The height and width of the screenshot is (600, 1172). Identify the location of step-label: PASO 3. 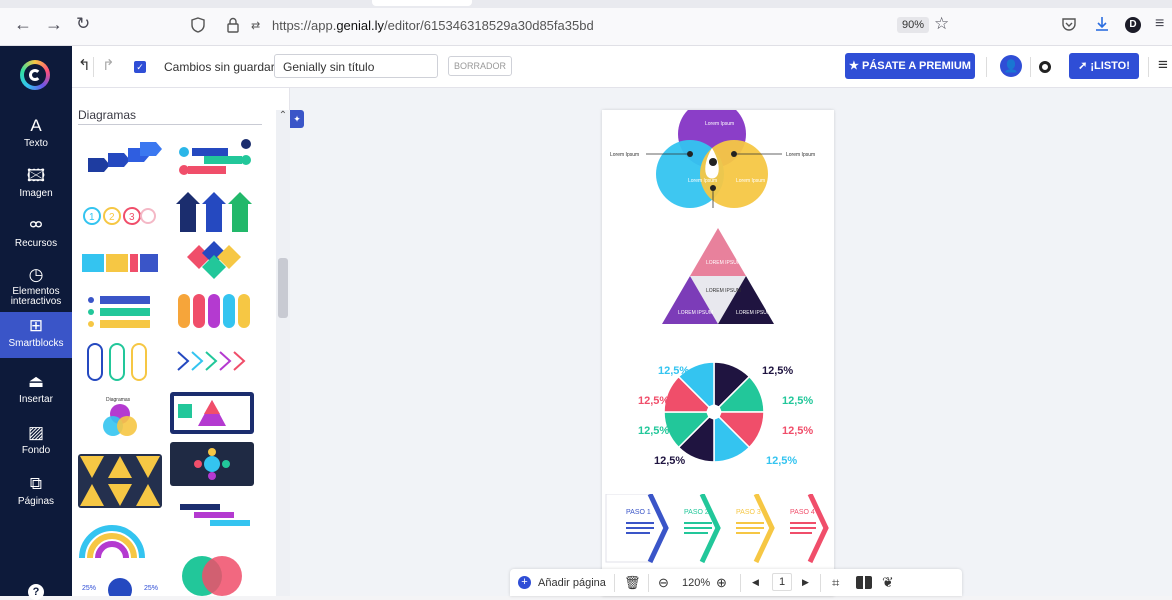
(748, 512).